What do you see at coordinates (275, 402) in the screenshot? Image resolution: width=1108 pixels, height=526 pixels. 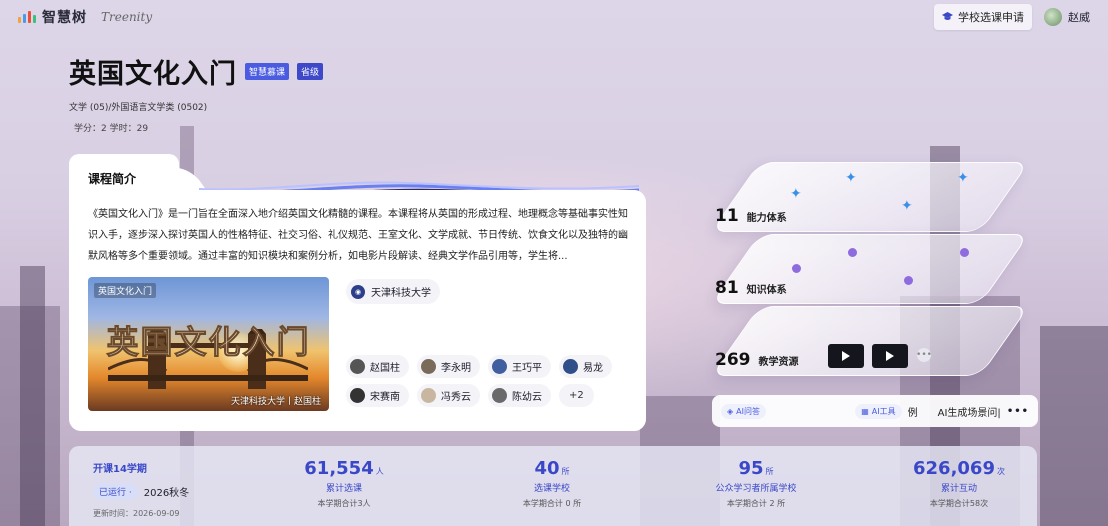 I see `video-caption: 天津科技大学丨赵国柱` at bounding box center [275, 402].